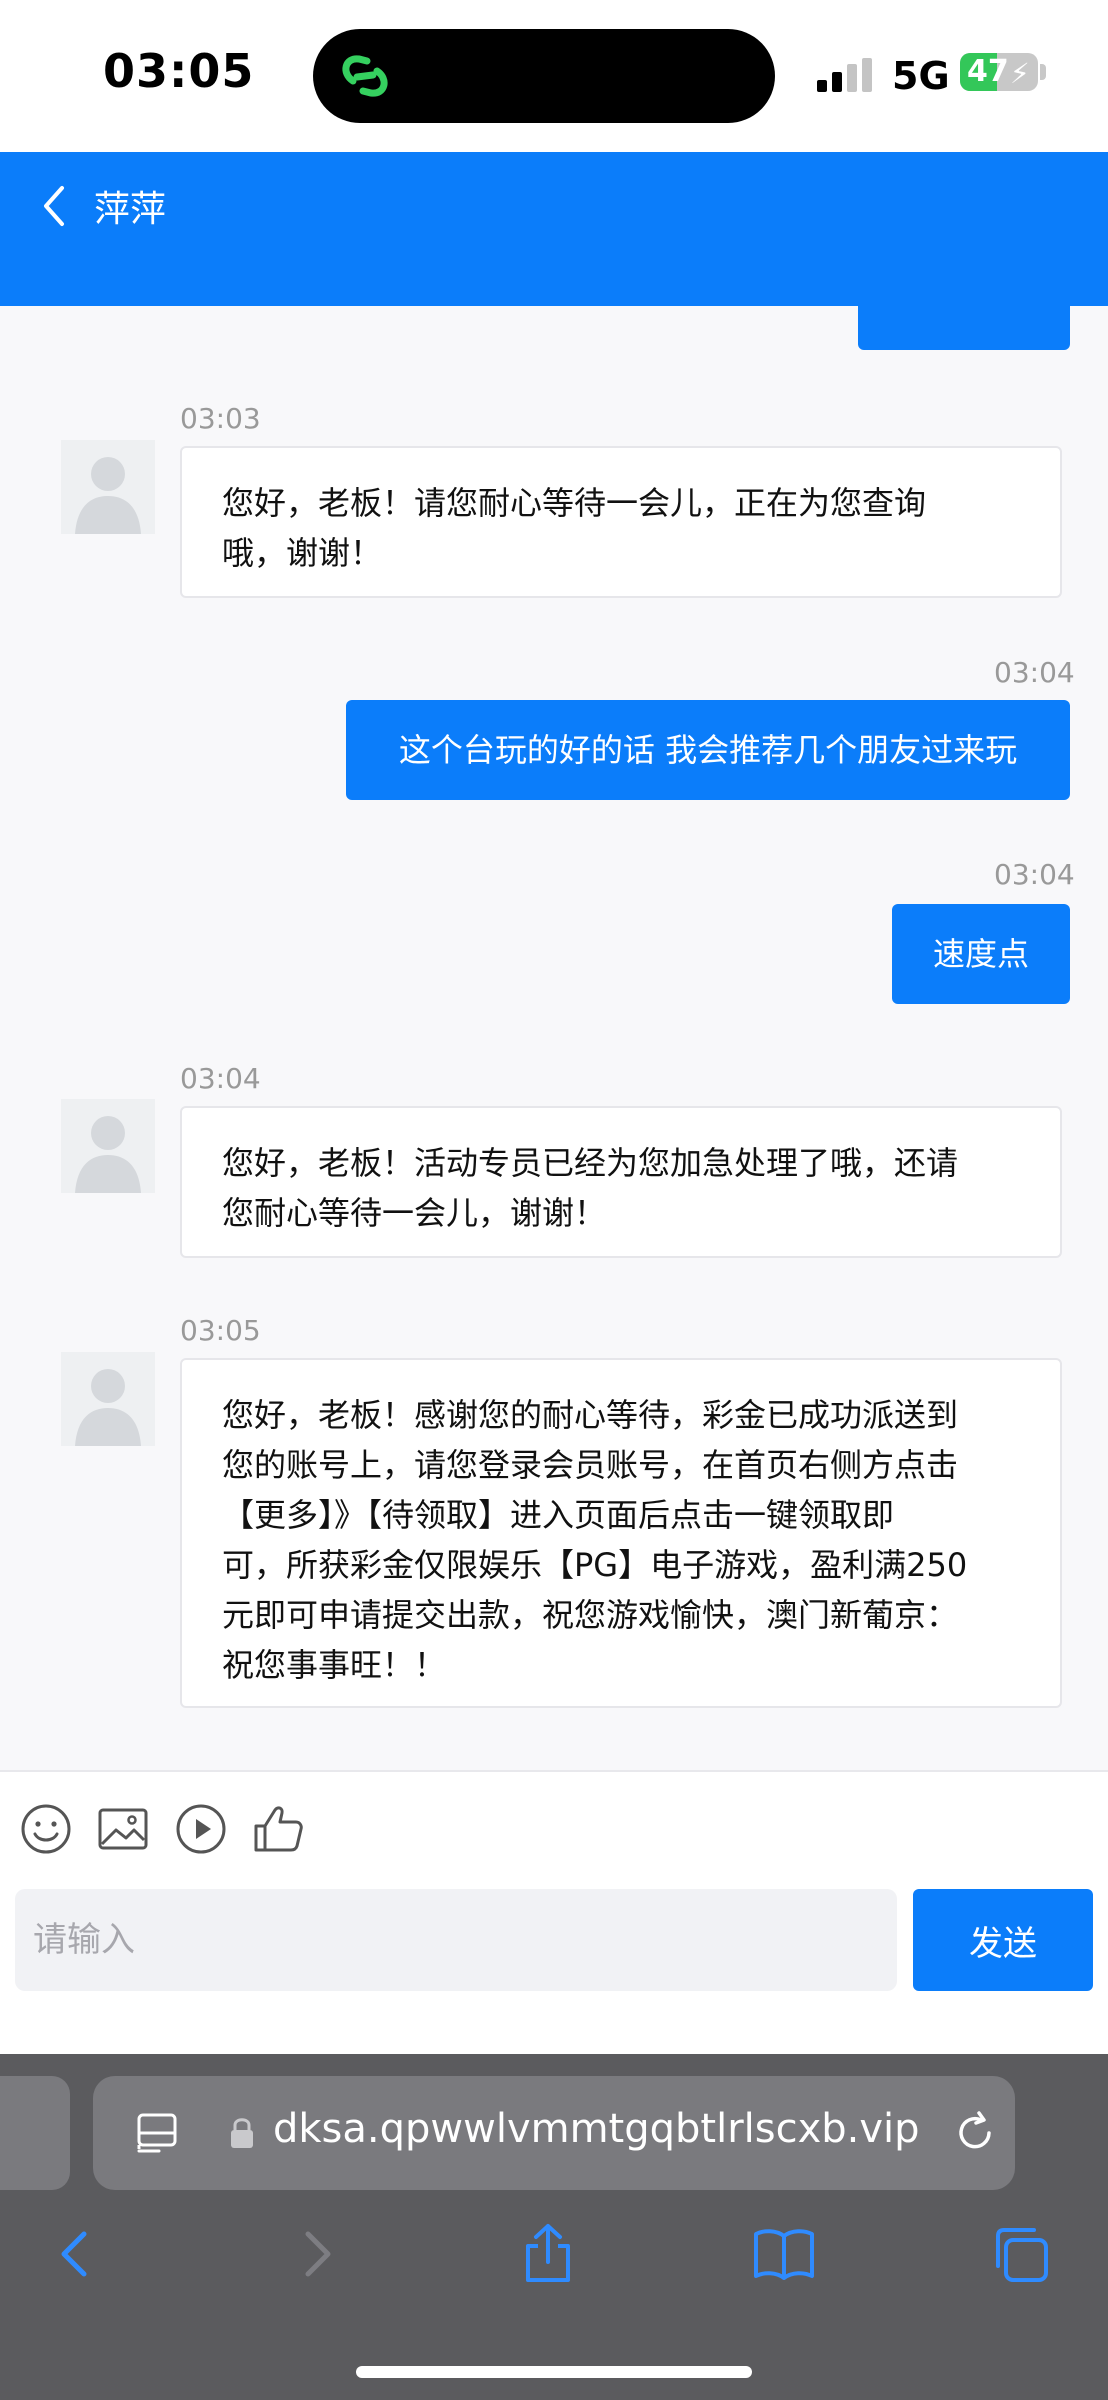  I want to click on charging-bolt-icon: ⚡, so click(1020, 73).